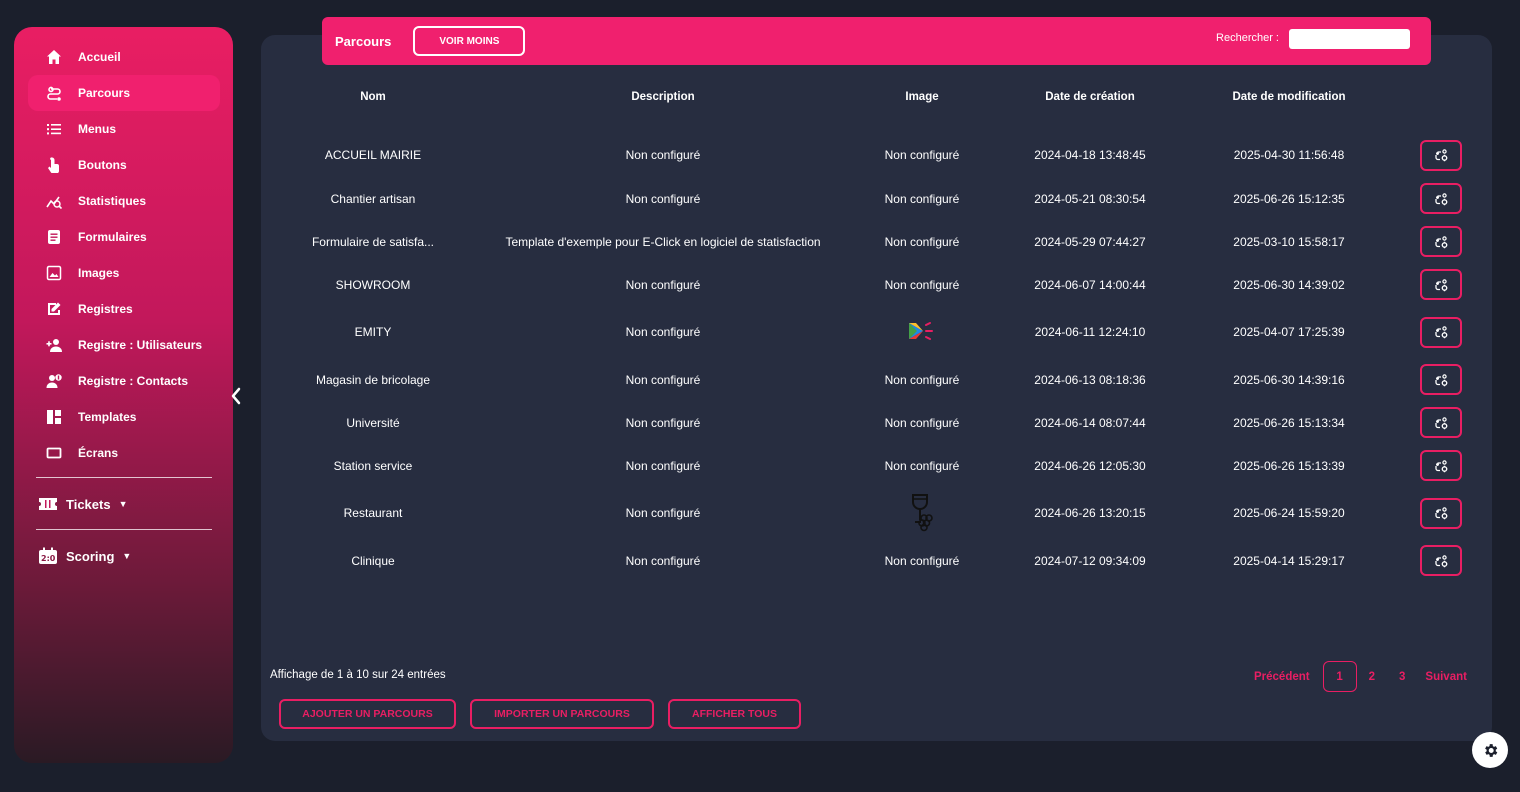  I want to click on pagination-next: Suivant, so click(1446, 677).